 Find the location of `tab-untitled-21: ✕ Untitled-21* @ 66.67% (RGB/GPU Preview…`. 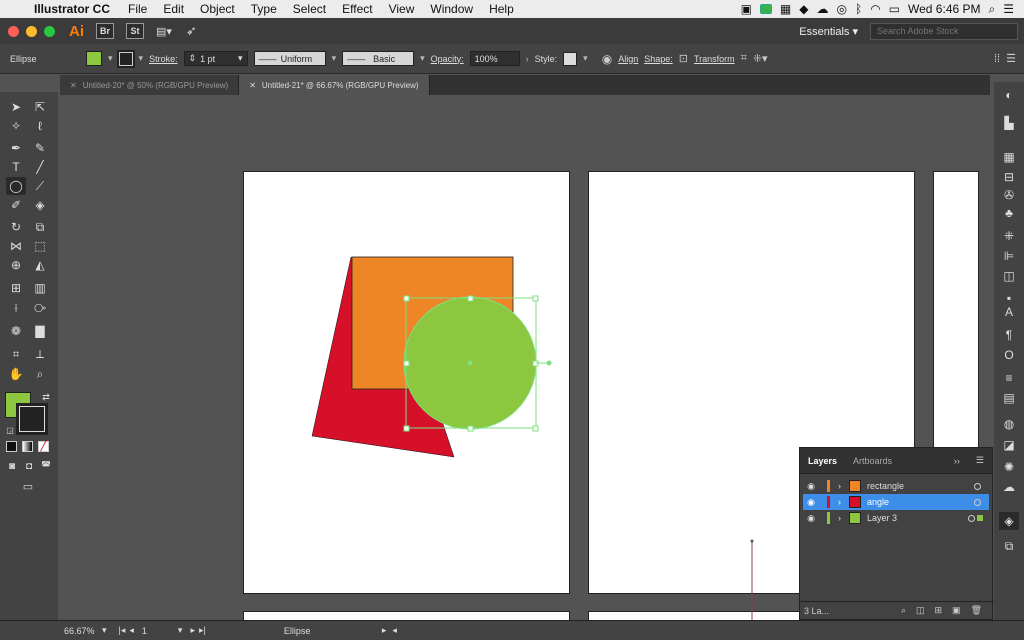

tab-untitled-21: ✕ Untitled-21* @ 66.67% (RGB/GPU Preview… is located at coordinates (334, 85).